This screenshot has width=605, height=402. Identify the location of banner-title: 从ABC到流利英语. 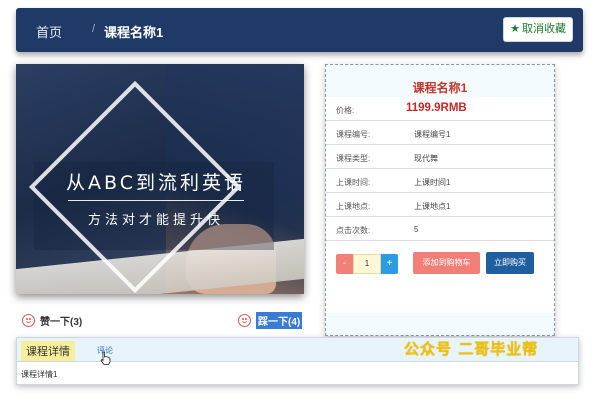
(156, 183).